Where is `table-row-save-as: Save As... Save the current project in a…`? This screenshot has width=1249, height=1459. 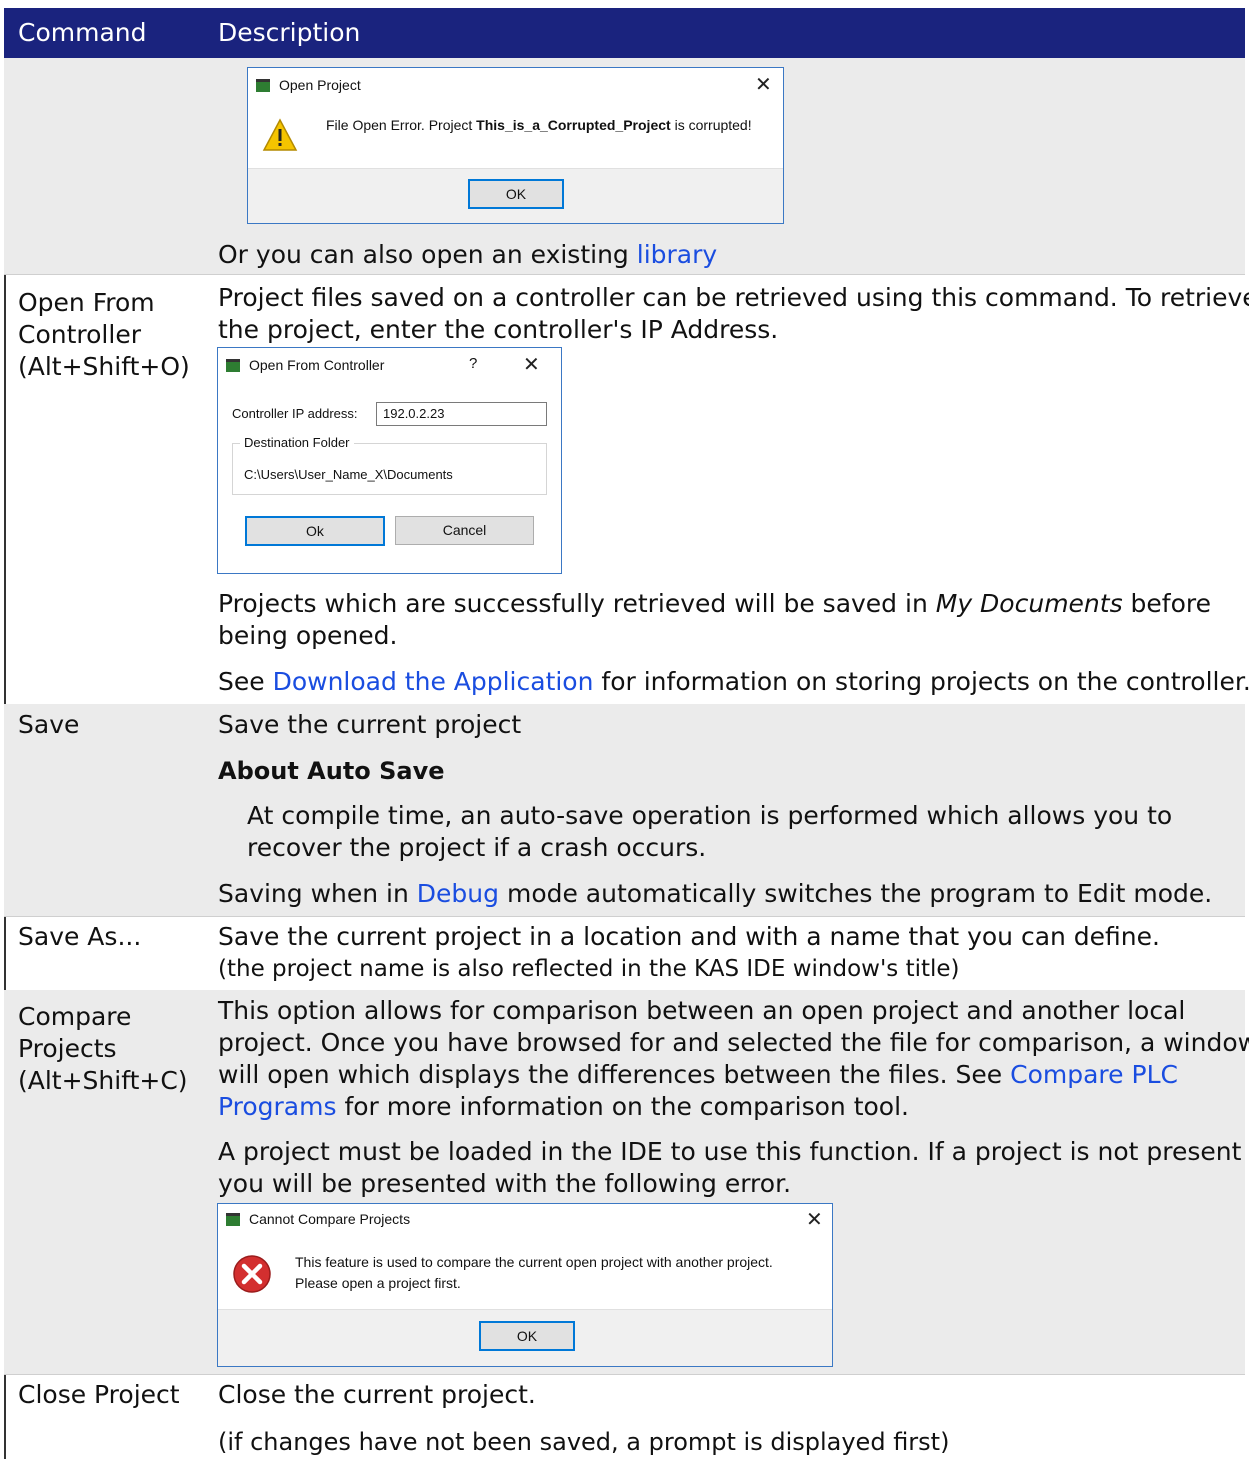 table-row-save-as: Save As... Save the current project in a… is located at coordinates (624, 953).